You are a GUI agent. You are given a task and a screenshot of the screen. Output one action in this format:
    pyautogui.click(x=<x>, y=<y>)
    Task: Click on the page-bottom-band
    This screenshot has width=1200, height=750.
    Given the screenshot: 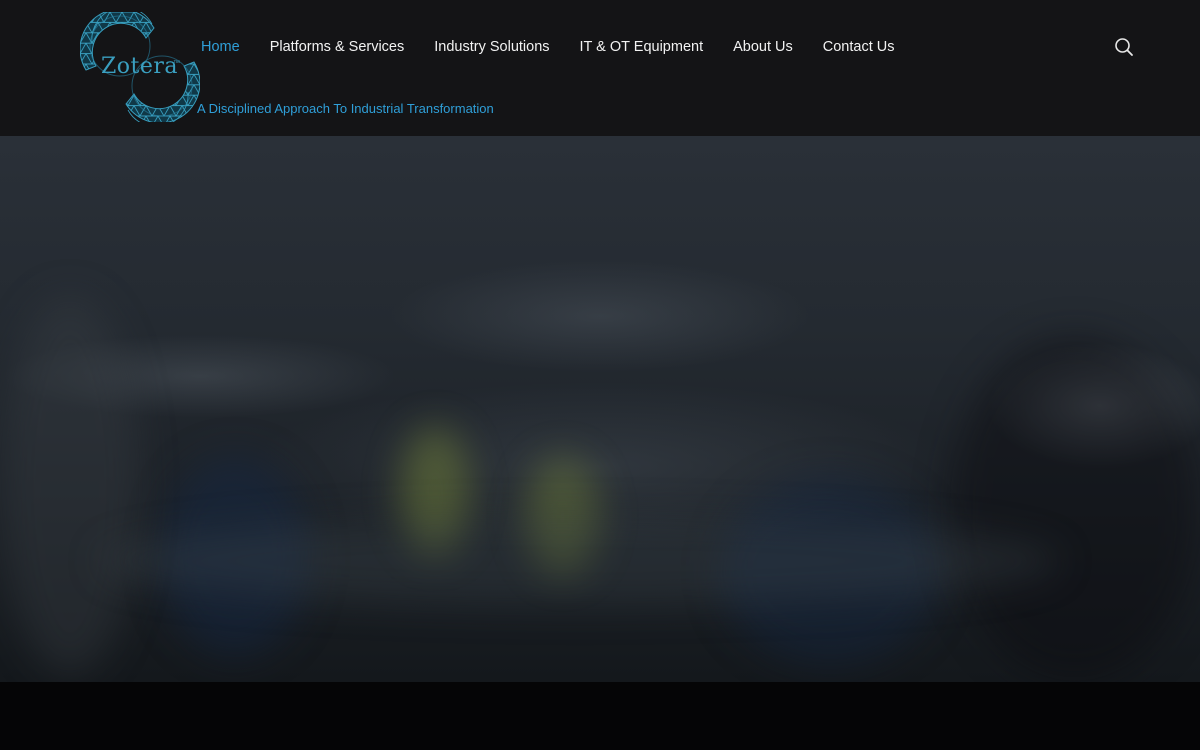 What is the action you would take?
    pyautogui.click(x=600, y=716)
    